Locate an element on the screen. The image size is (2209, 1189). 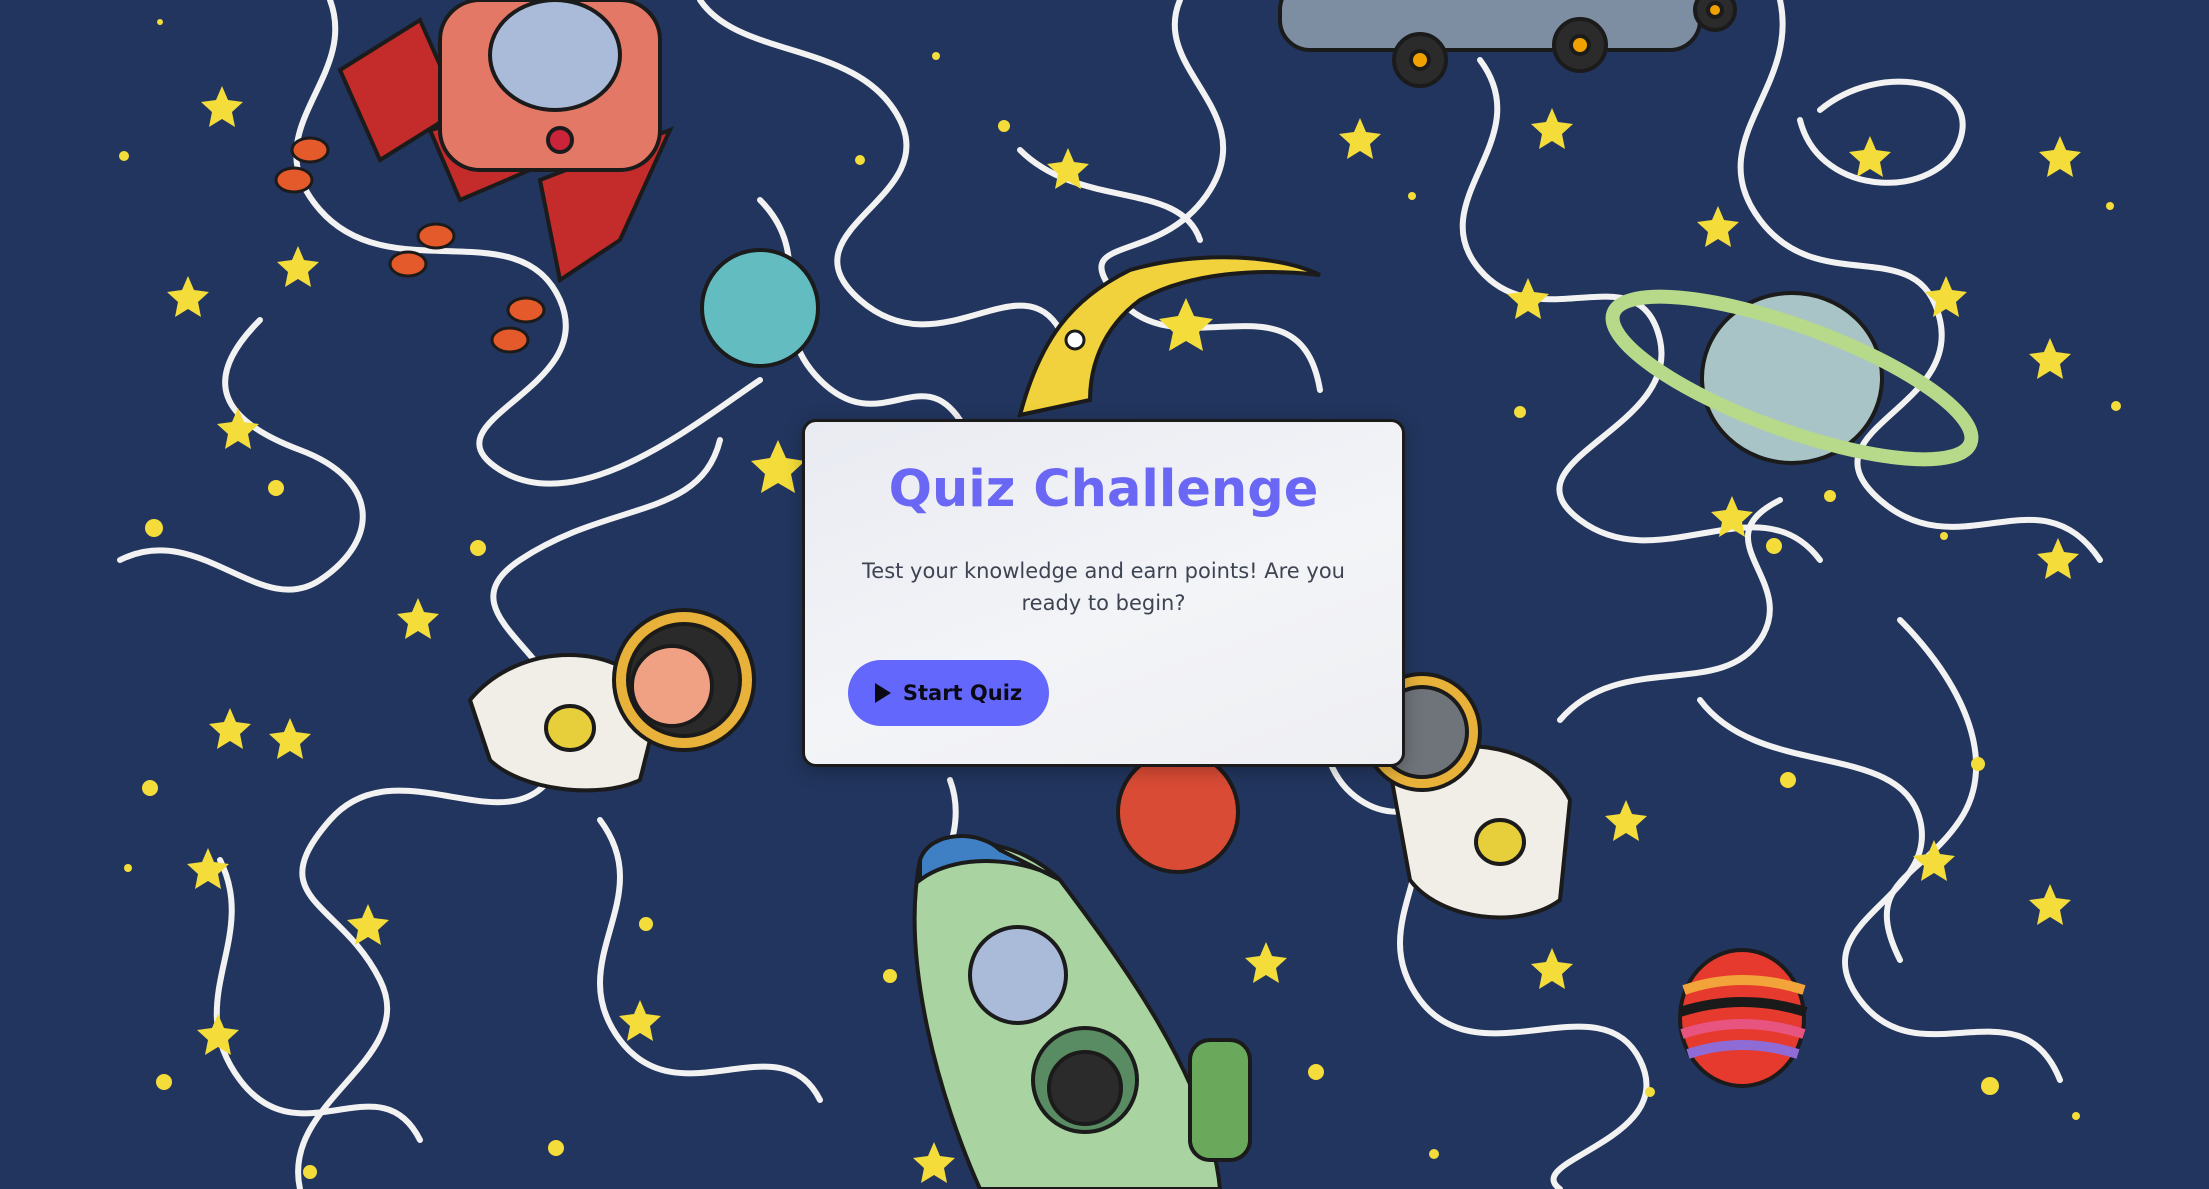
start-quiz-button: Start Quiz is located at coordinates (948, 693).